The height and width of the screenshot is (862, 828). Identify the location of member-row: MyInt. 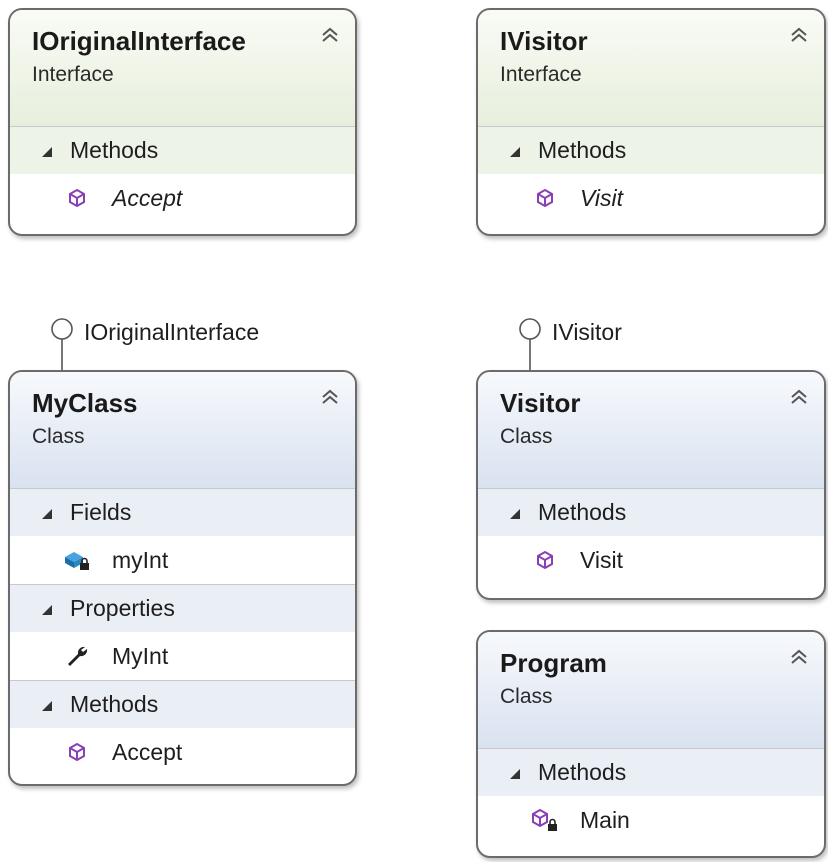
(182, 656).